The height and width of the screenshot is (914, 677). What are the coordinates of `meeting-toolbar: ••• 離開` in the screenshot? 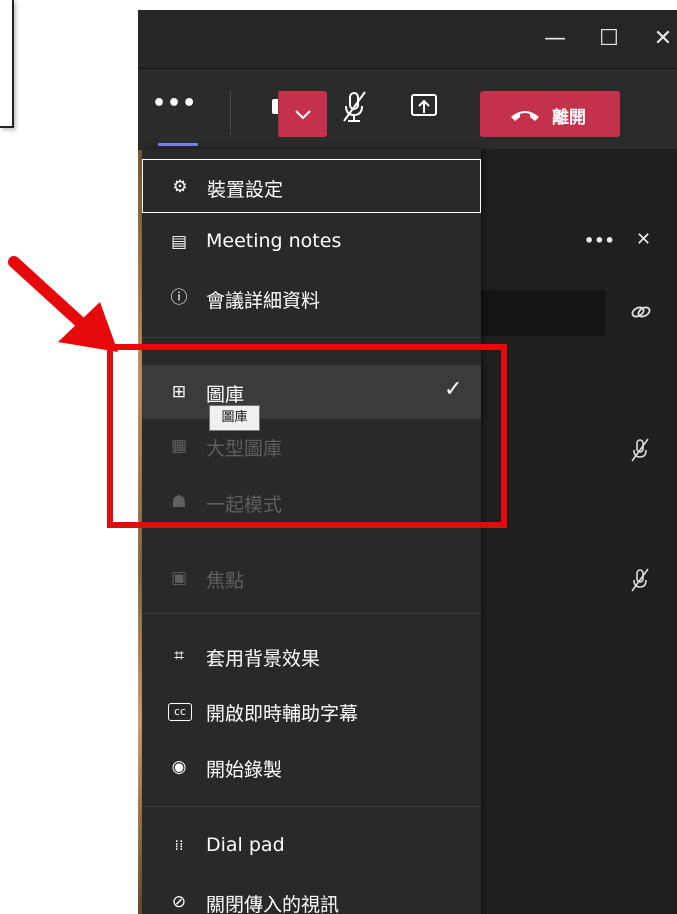 It's located at (407, 109).